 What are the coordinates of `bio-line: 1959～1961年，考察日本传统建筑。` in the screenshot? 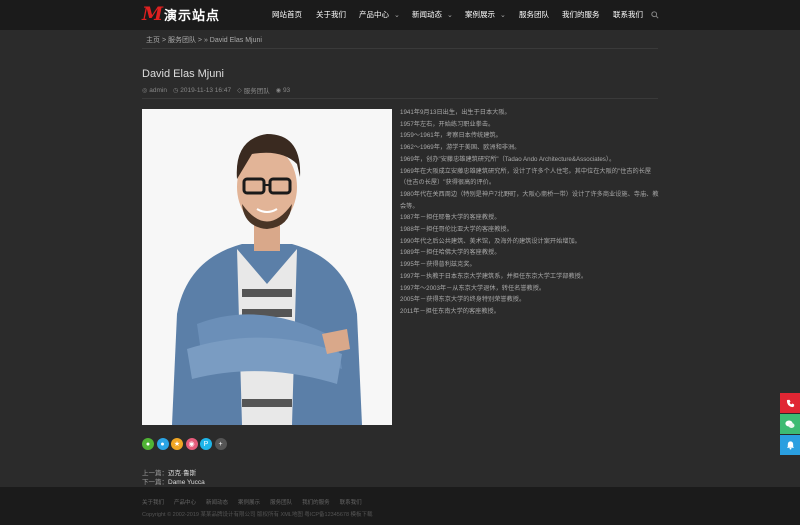 It's located at (451, 136).